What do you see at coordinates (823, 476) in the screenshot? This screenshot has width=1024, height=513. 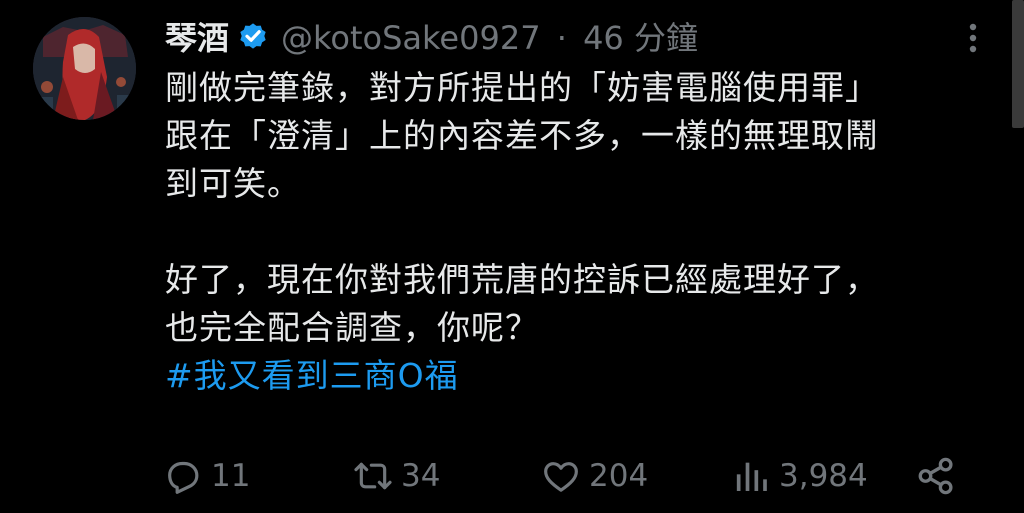 I see `view-count: 3,984` at bounding box center [823, 476].